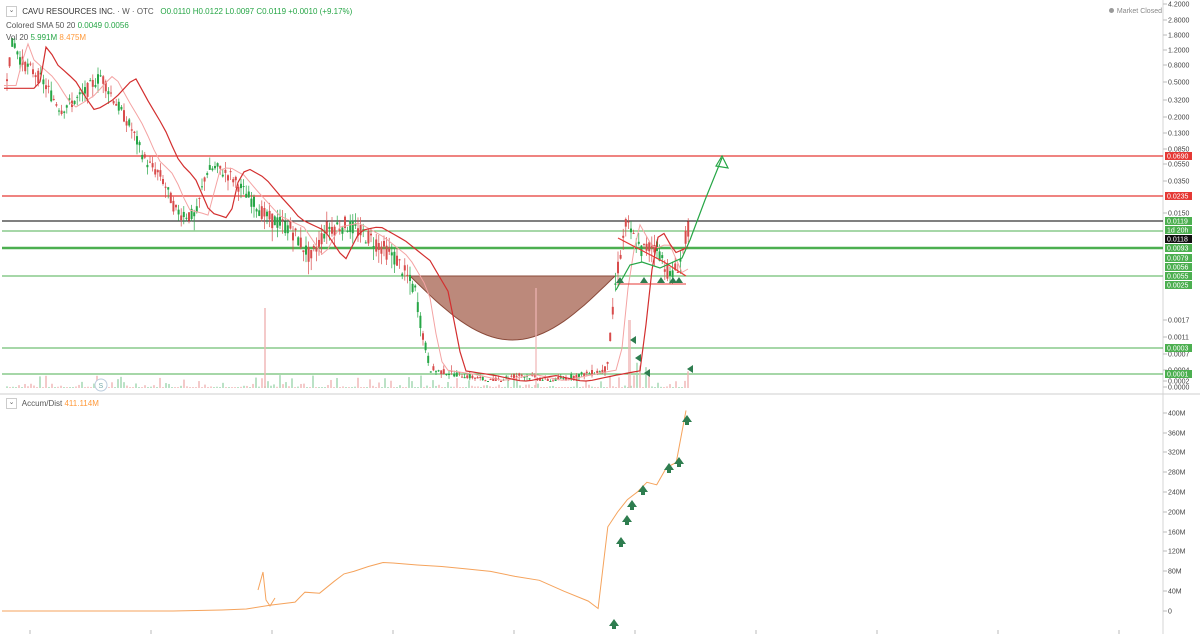 Image resolution: width=1200 pixels, height=639 pixels. I want to click on cup-pattern, so click(512, 308).